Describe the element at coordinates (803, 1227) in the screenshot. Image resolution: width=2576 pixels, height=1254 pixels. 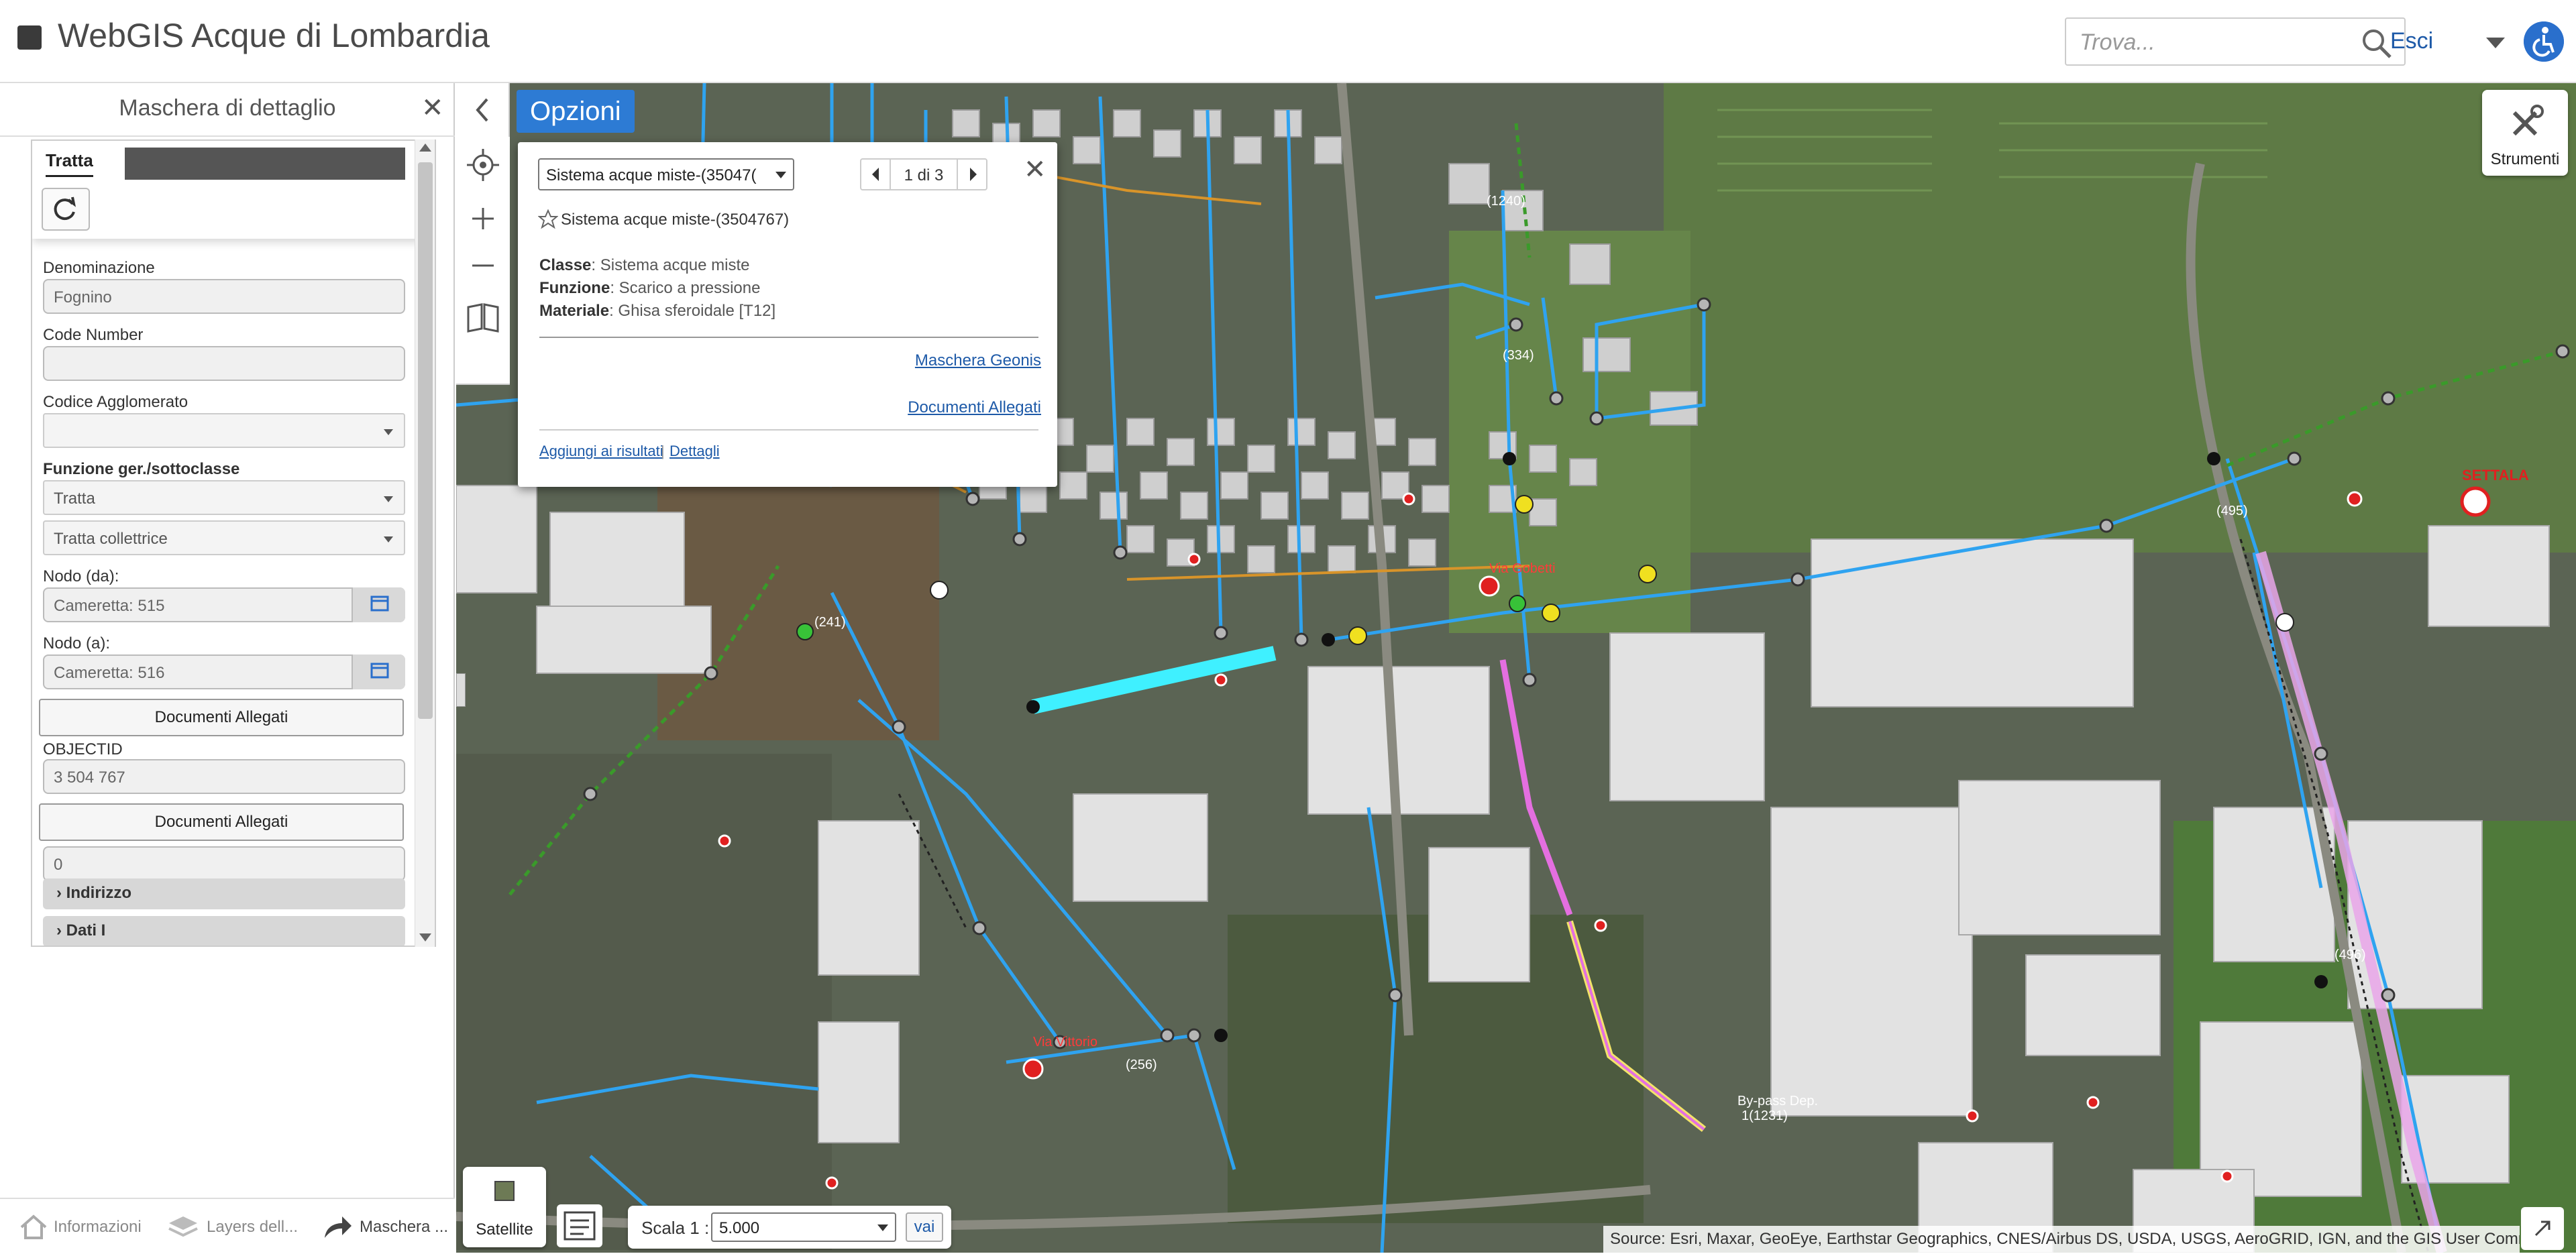
I see `scale-select: 5.000` at that location.